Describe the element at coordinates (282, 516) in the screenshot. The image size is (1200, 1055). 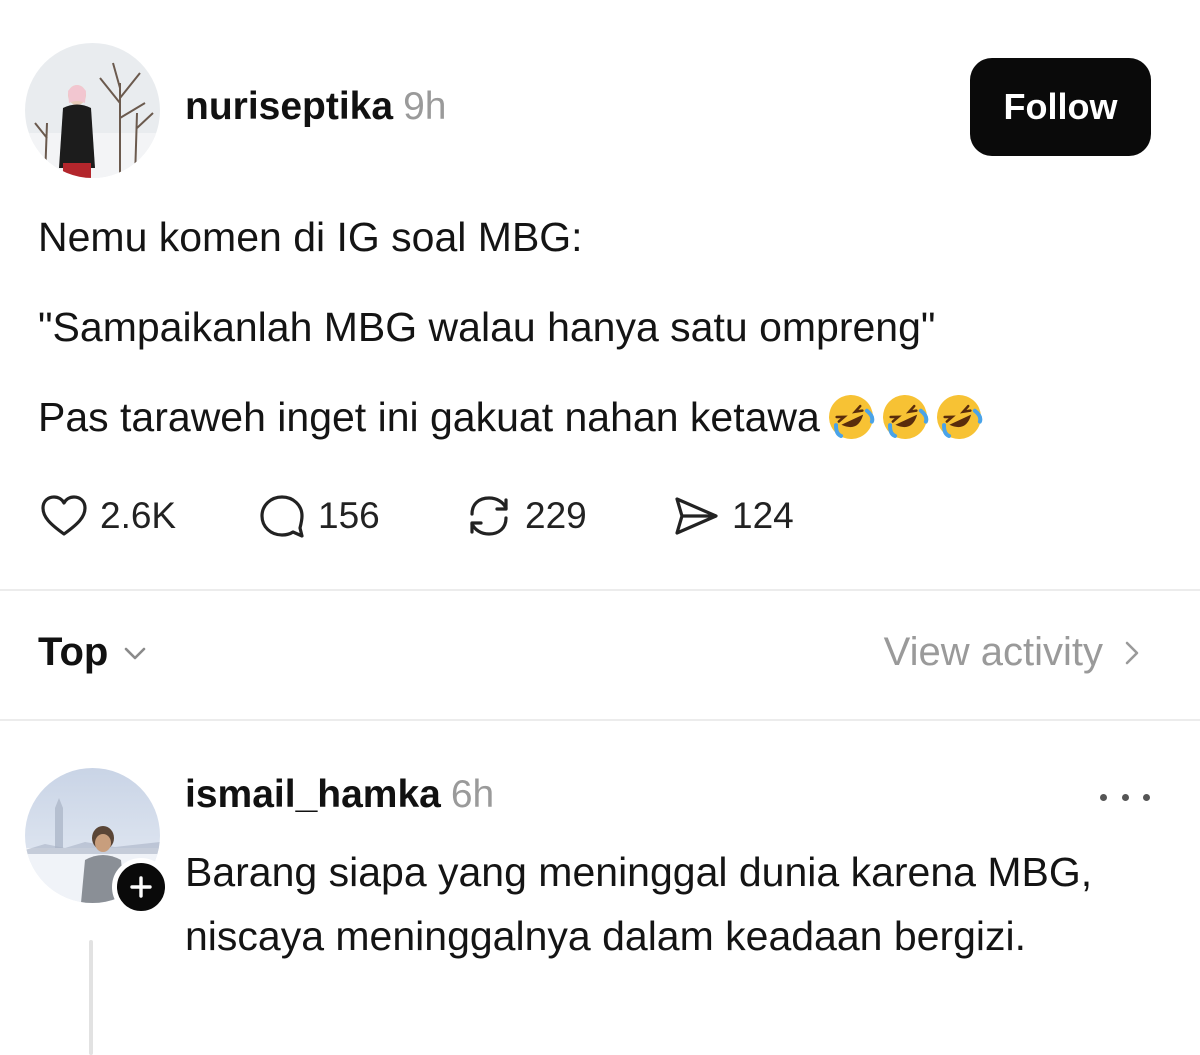
I see `comment-bubble-icon` at that location.